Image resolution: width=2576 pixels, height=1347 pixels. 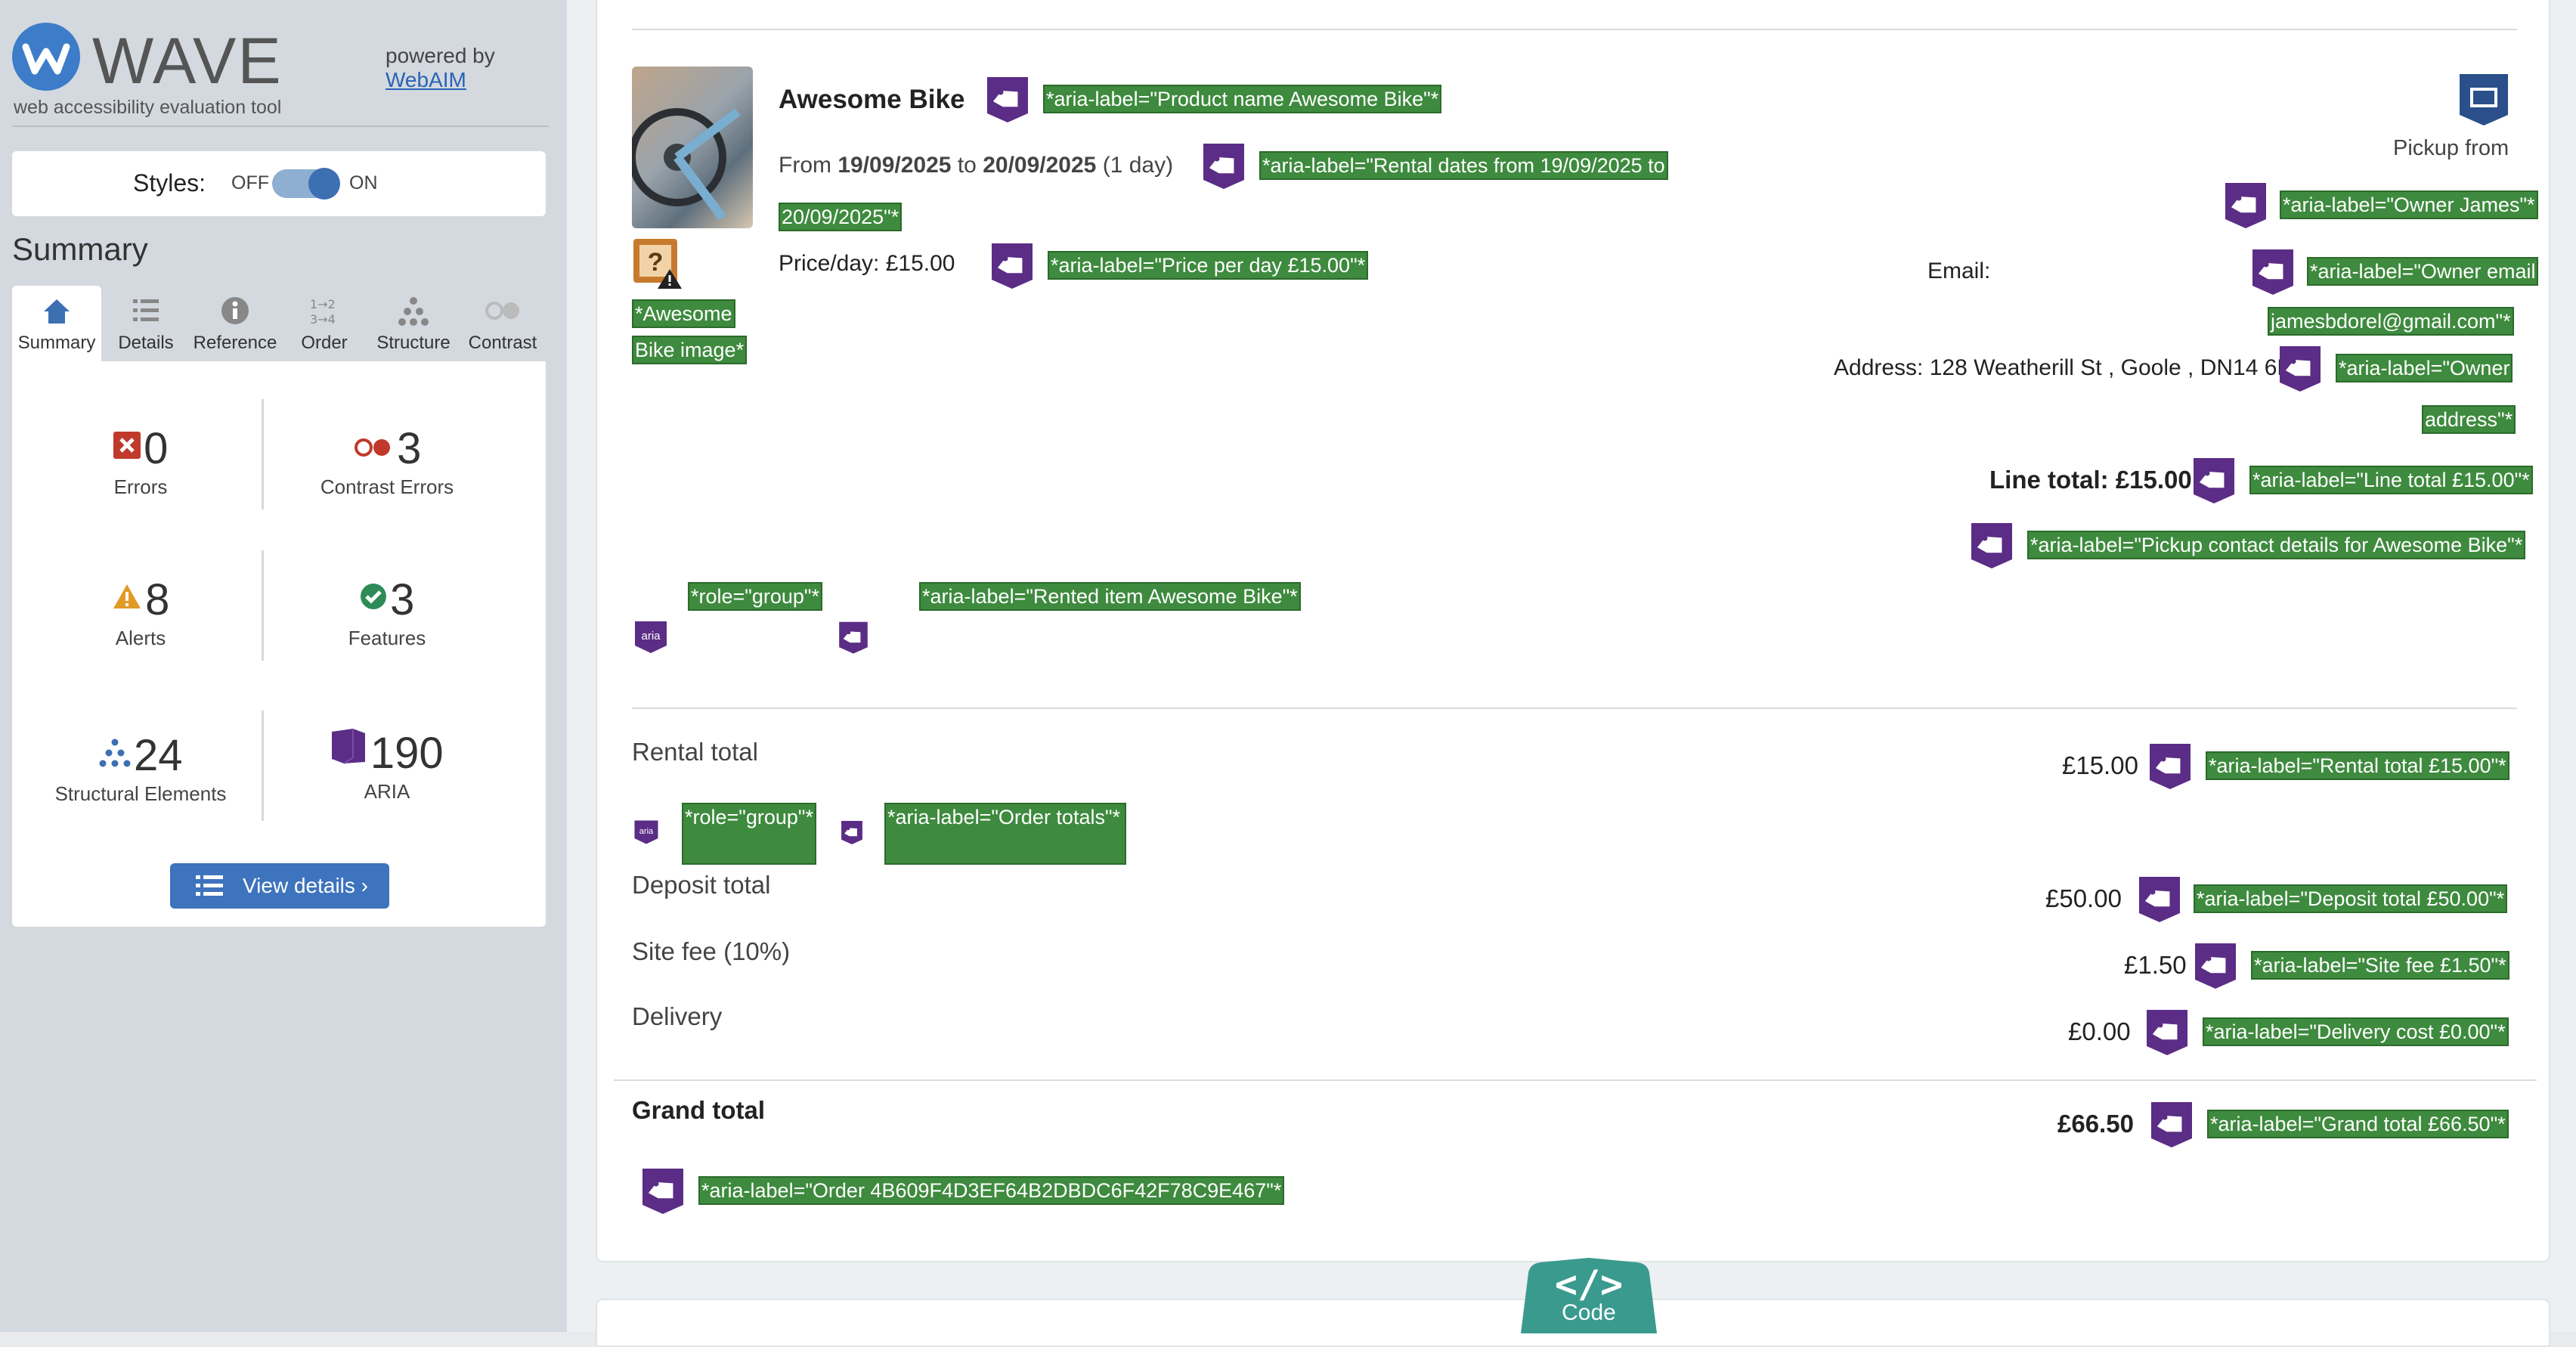 What do you see at coordinates (1040, 165) in the screenshot?
I see `date-to: 20/09/2025` at bounding box center [1040, 165].